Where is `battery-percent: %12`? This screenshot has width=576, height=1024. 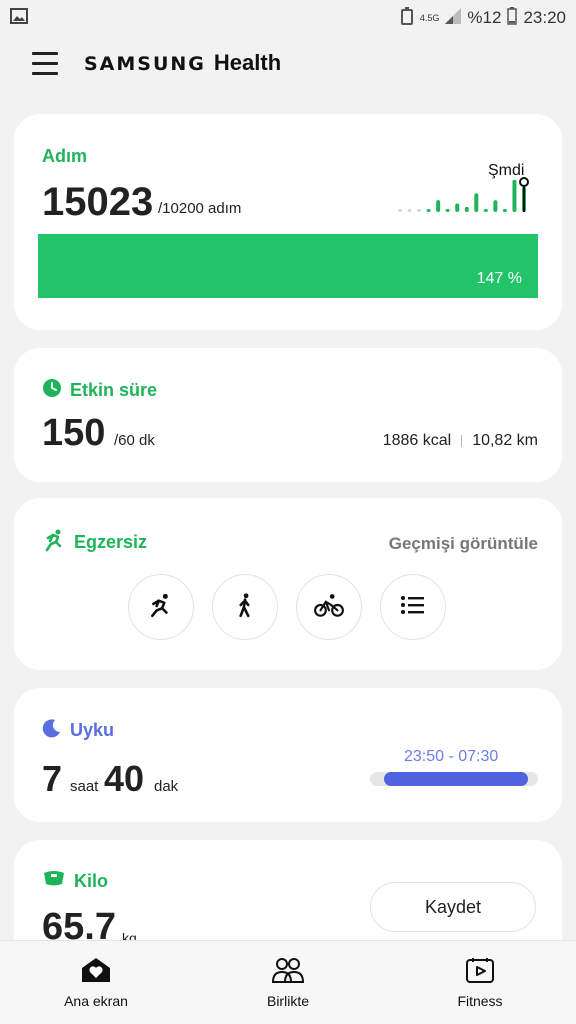
battery-percent: %12 is located at coordinates (484, 17).